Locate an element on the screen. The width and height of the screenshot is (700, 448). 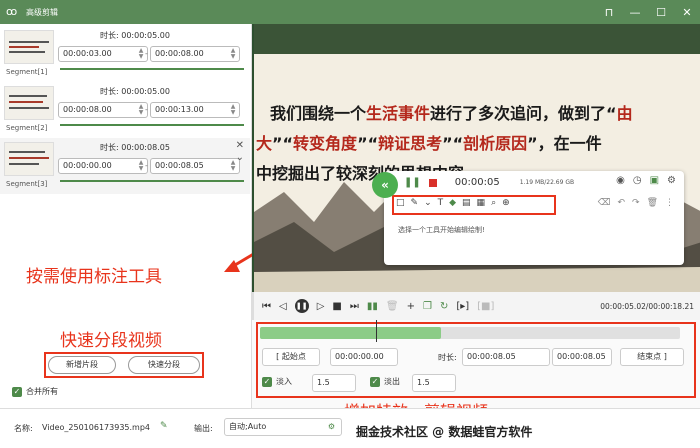
duration-label: 时长: is located at coordinates (447, 357).